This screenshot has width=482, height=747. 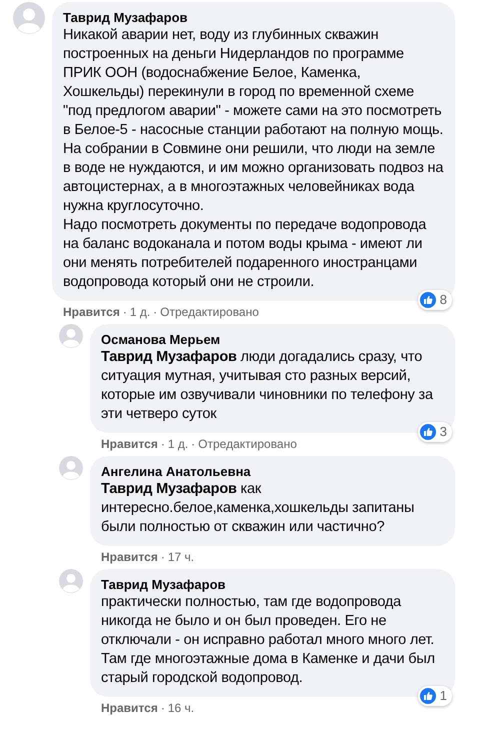 I want to click on comment-text: практически полностью, там где водопровода никогда не было и он был проведен. Его не отключали - он исправно работал много много лет. Там где многоэтажные дома в Каменке и дачи был старый городской водопровод., so click(x=268, y=640).